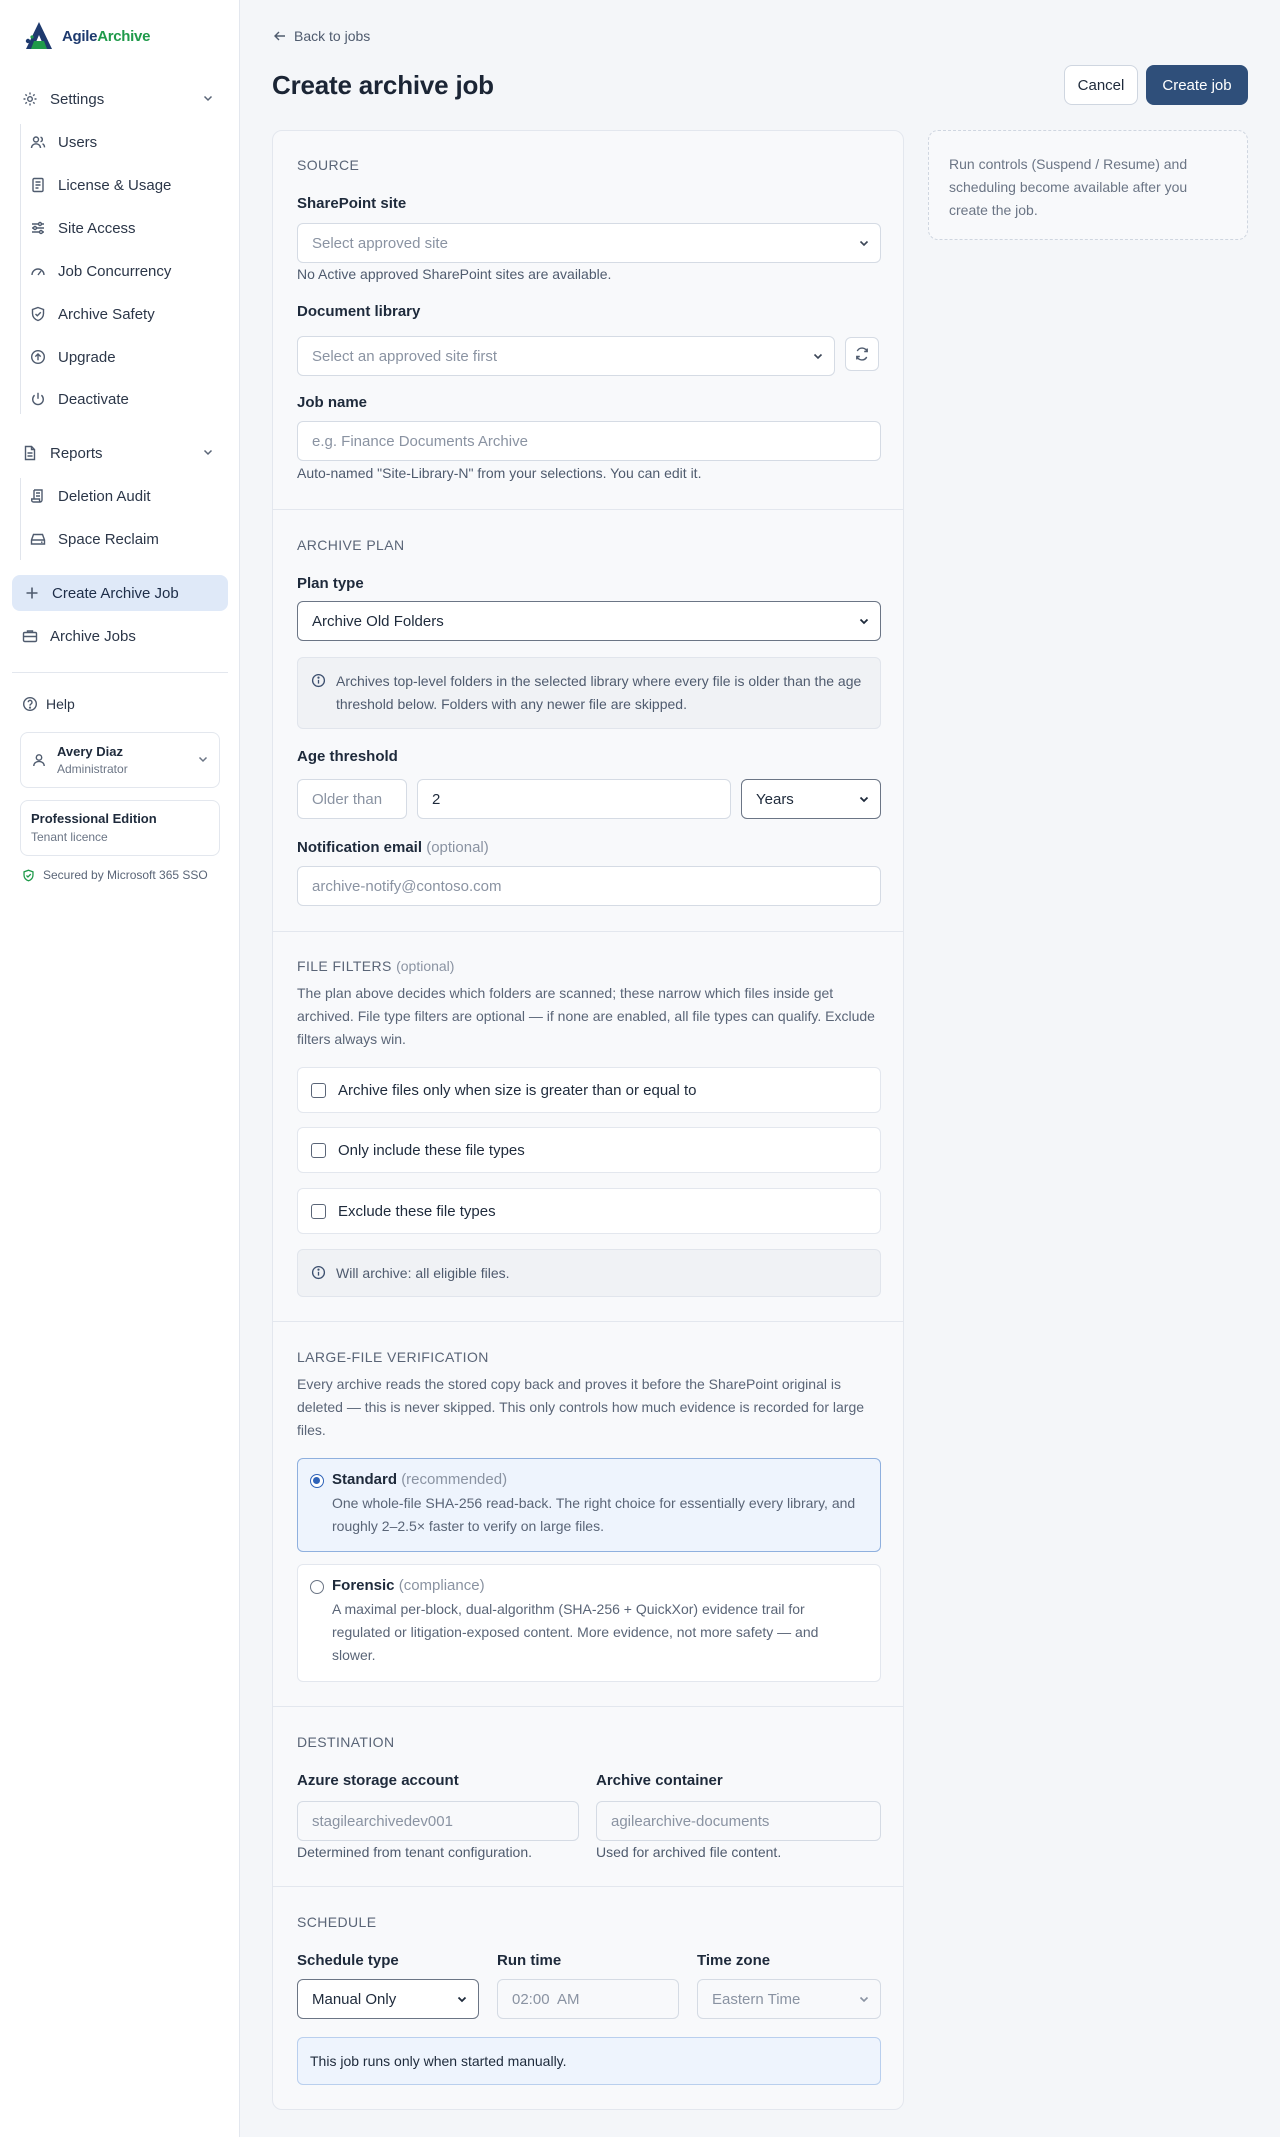  Describe the element at coordinates (117, 357) in the screenshot. I see `sidebar-item-upgrade: Upgrade` at that location.